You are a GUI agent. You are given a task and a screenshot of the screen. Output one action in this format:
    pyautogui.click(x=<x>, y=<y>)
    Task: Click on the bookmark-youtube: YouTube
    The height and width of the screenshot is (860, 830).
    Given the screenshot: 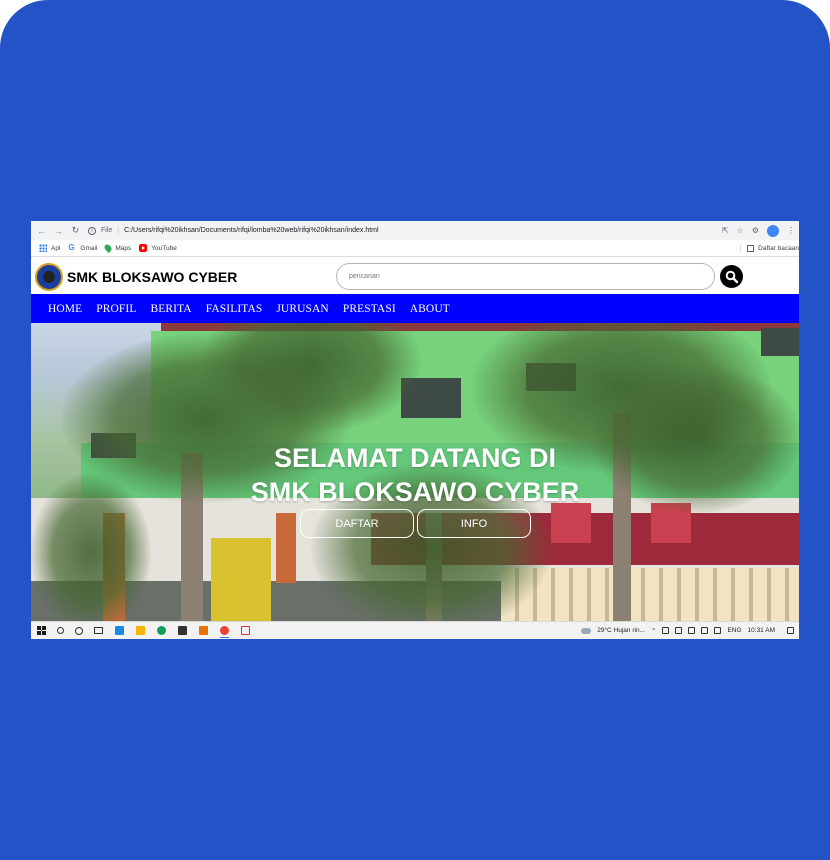 What is the action you would take?
    pyautogui.click(x=158, y=248)
    